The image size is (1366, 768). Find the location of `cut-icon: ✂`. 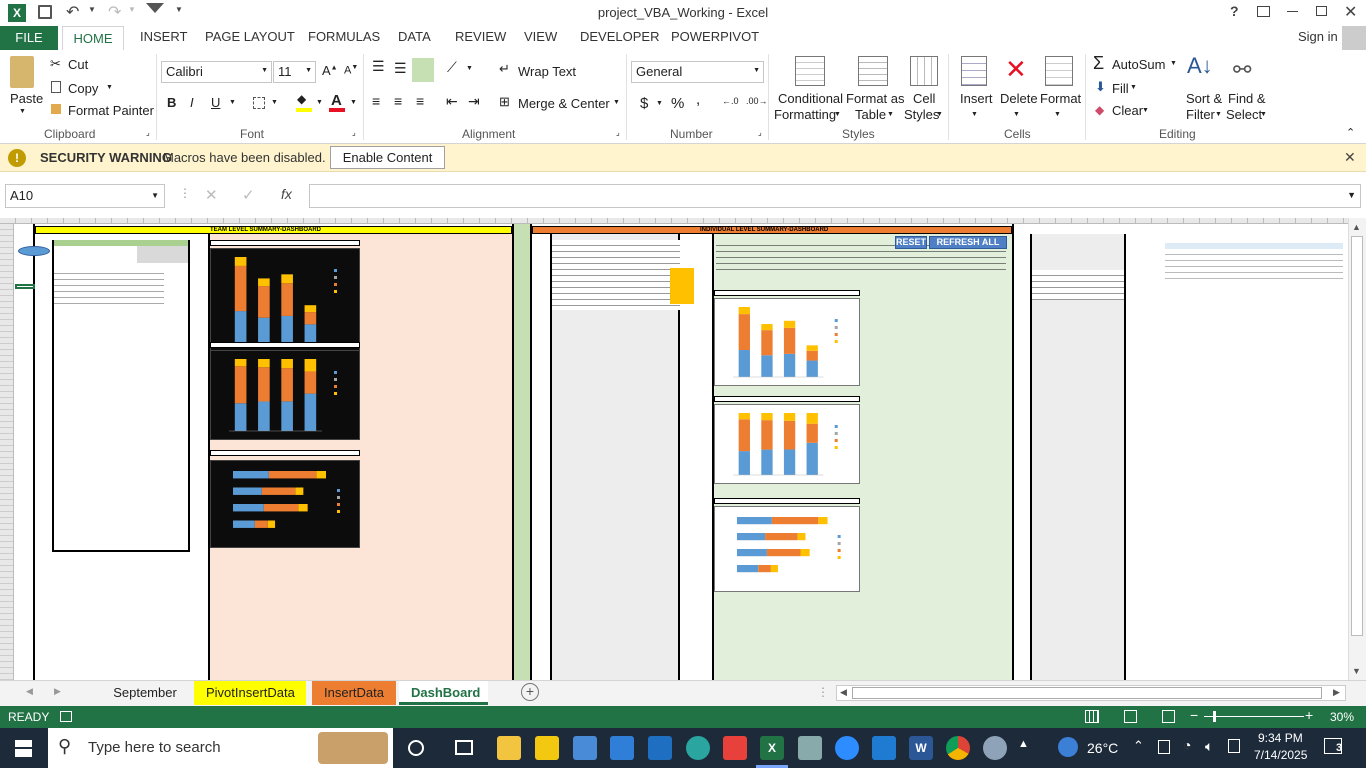

cut-icon: ✂ is located at coordinates (55, 64).